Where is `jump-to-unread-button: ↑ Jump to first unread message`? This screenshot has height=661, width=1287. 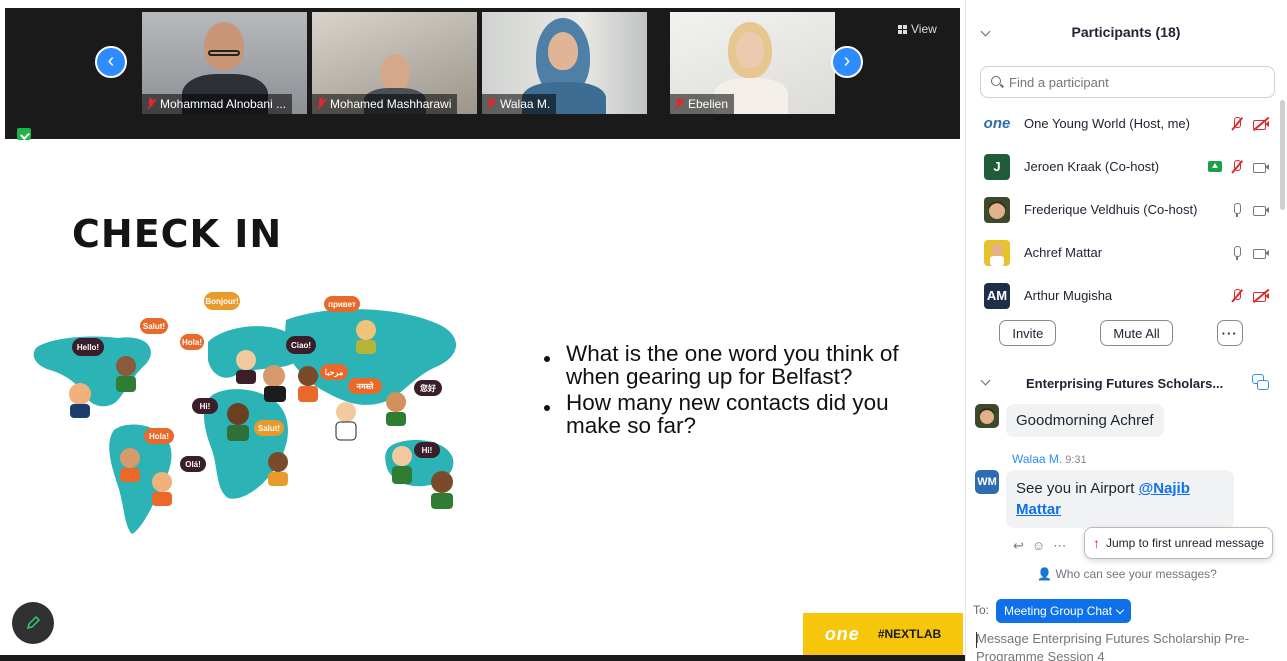 jump-to-unread-button: ↑ Jump to first unread message is located at coordinates (1179, 543).